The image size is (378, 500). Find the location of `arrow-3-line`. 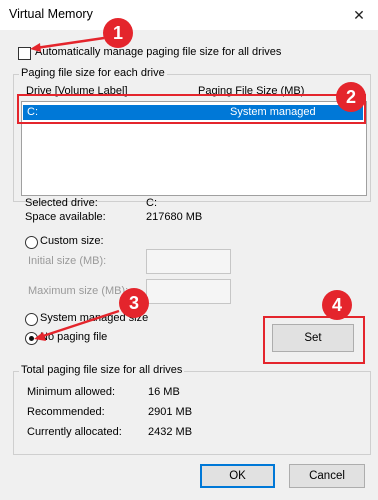

arrow-3-line is located at coordinates (79, 324).